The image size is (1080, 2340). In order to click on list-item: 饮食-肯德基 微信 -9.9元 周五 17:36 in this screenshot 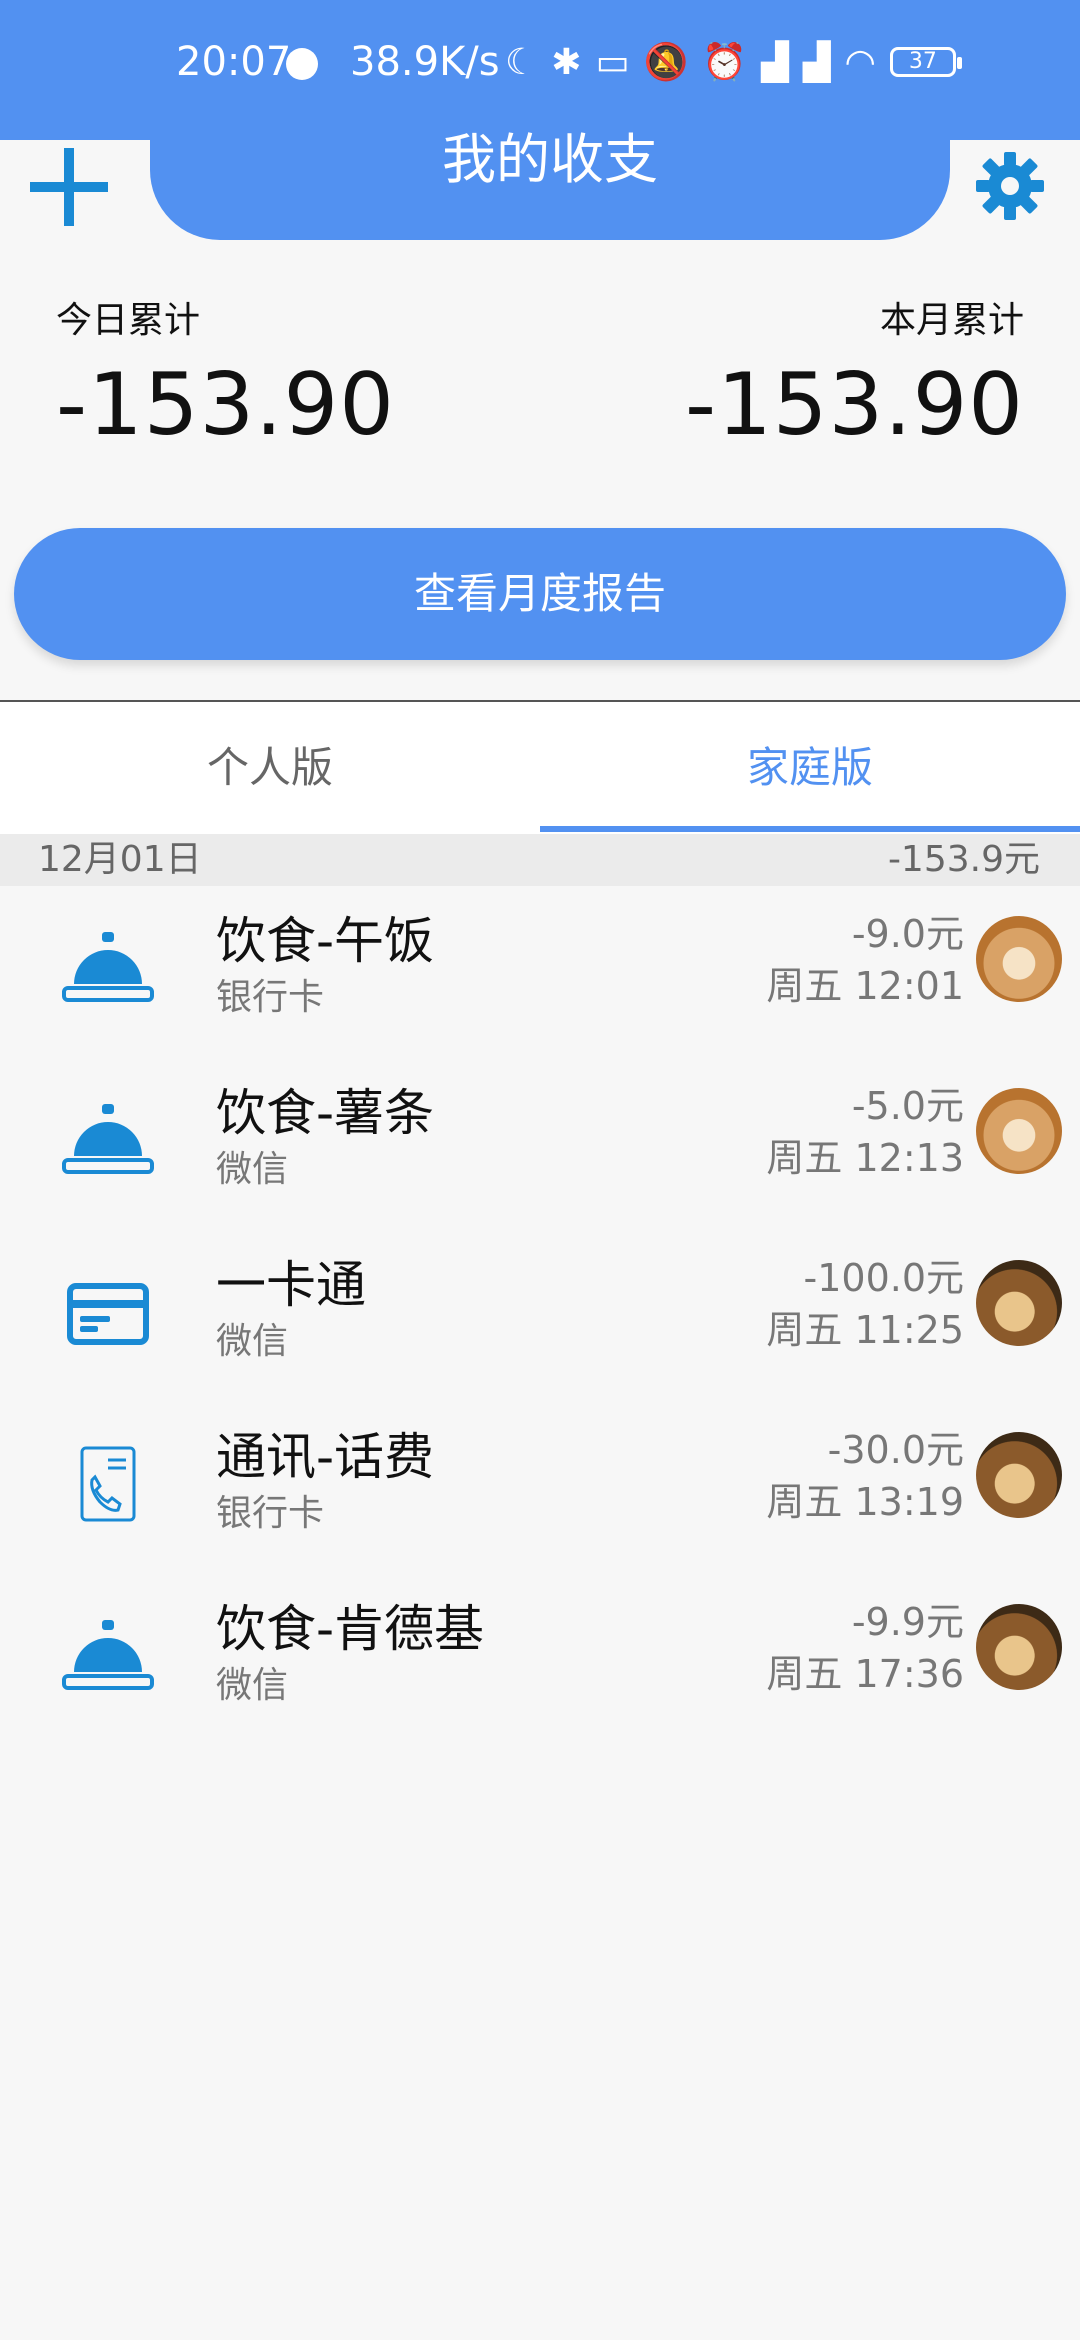, I will do `click(540, 1660)`.